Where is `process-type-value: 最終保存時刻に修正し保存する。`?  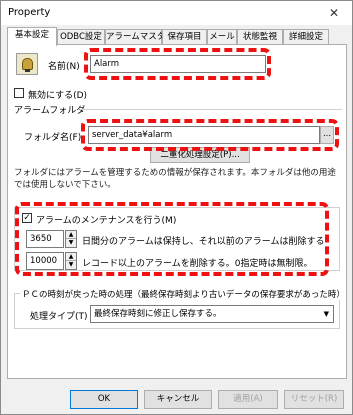 process-type-value: 最終保存時刻に修正し保存する。 is located at coordinates (158, 314).